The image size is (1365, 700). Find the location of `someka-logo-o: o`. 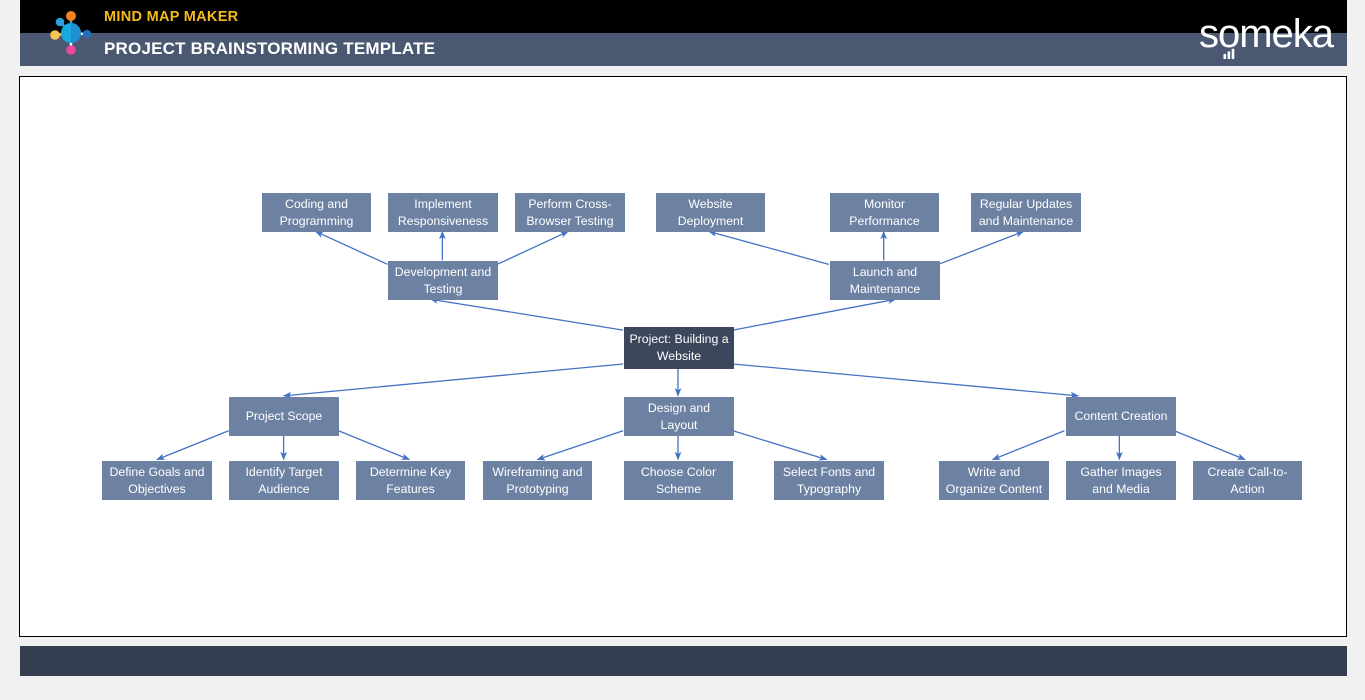

someka-logo-o: o is located at coordinates (1229, 36).